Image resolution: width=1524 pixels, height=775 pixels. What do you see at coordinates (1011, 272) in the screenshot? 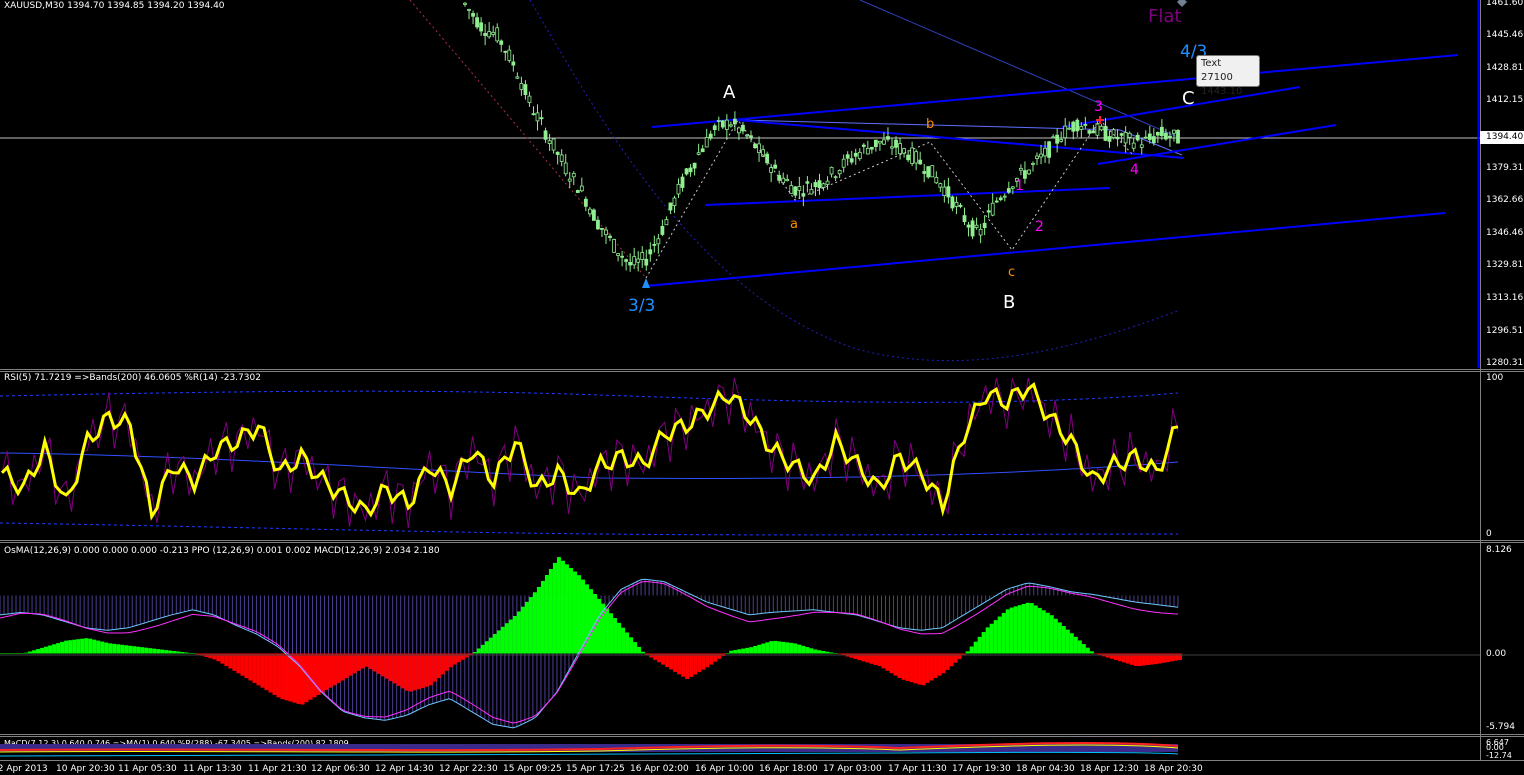
I see `label-c: c` at bounding box center [1011, 272].